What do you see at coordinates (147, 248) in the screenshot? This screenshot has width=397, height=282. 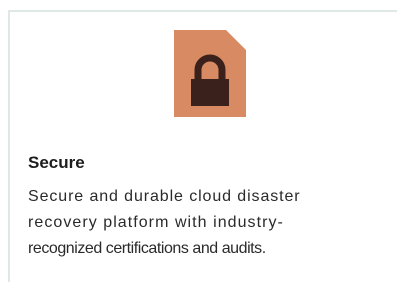 I see `description-line: recognized certifications and audits.` at bounding box center [147, 248].